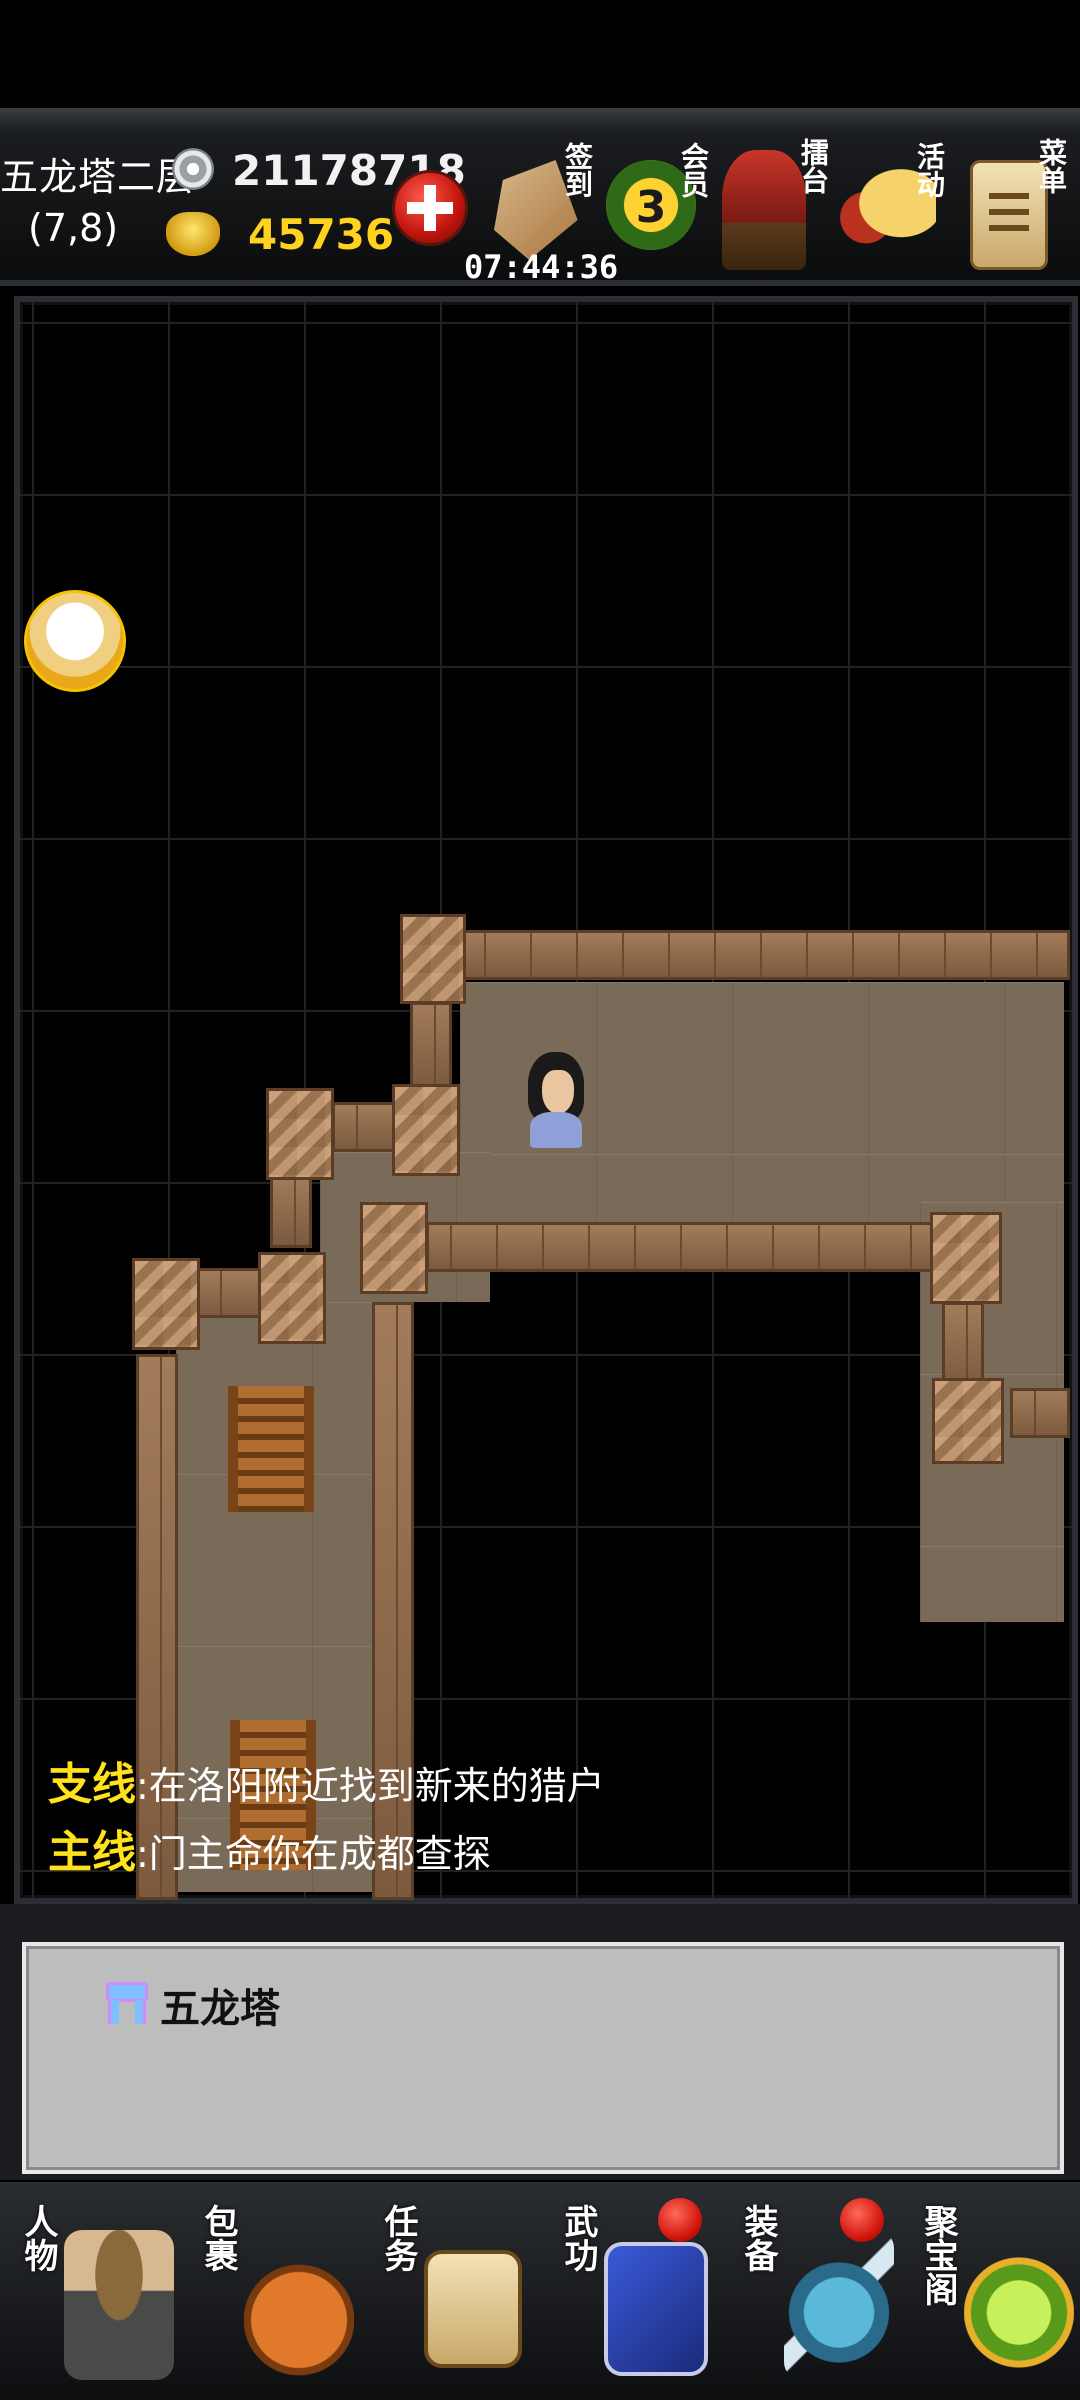 The height and width of the screenshot is (2400, 1080). I want to click on nav-label: 武功, so click(578, 2238).